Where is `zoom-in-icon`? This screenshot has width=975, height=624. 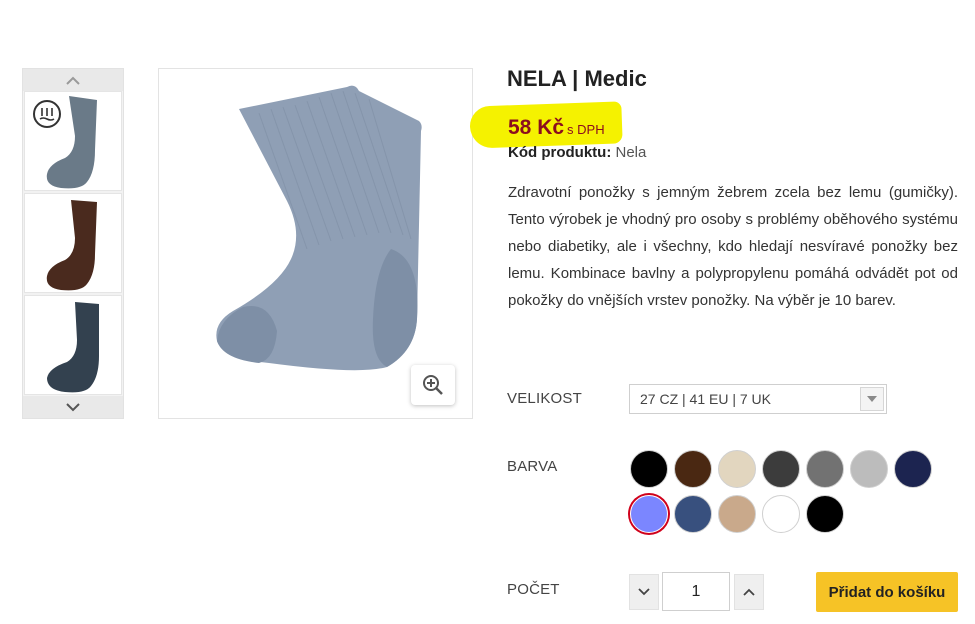
zoom-in-icon is located at coordinates (433, 385).